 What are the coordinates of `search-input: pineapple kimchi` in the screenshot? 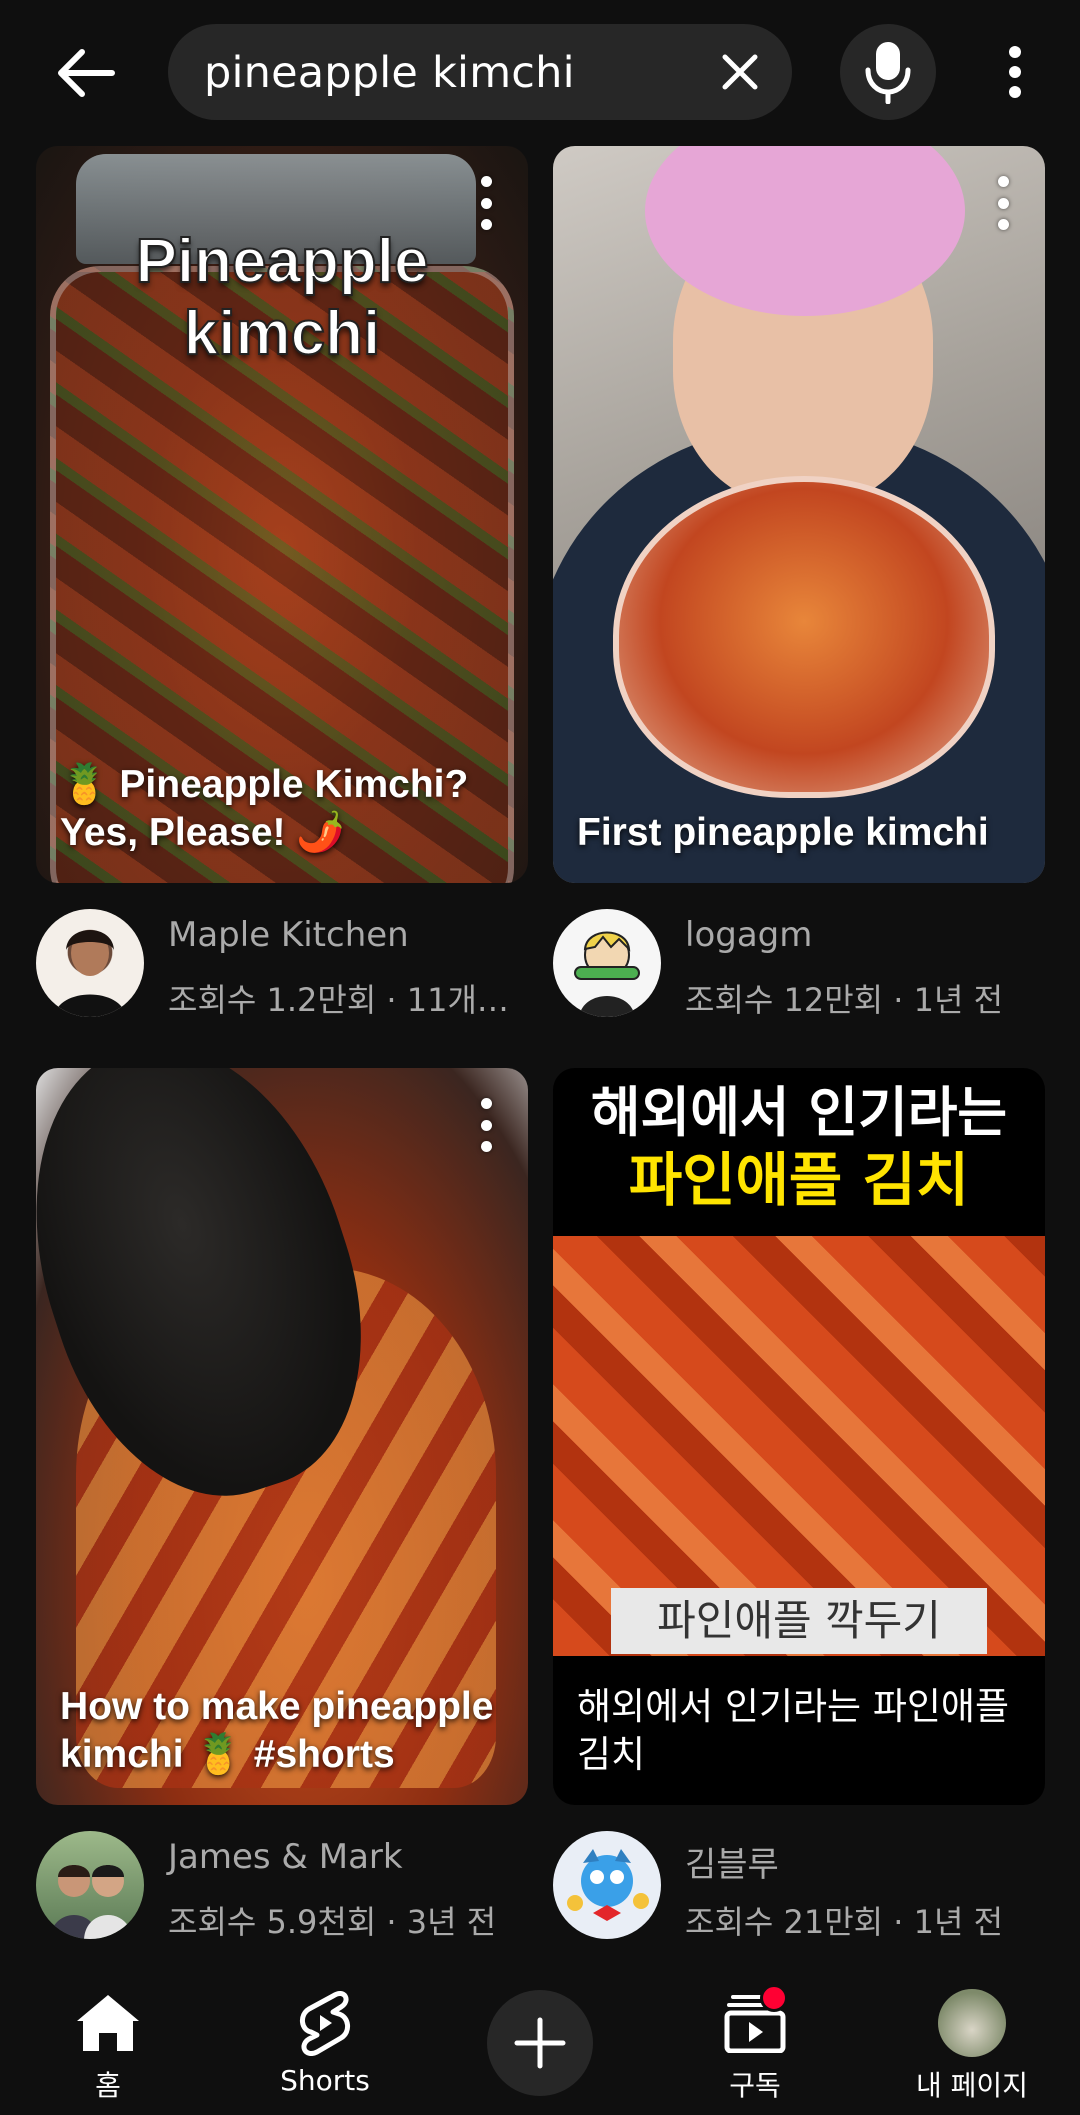 It's located at (480, 72).